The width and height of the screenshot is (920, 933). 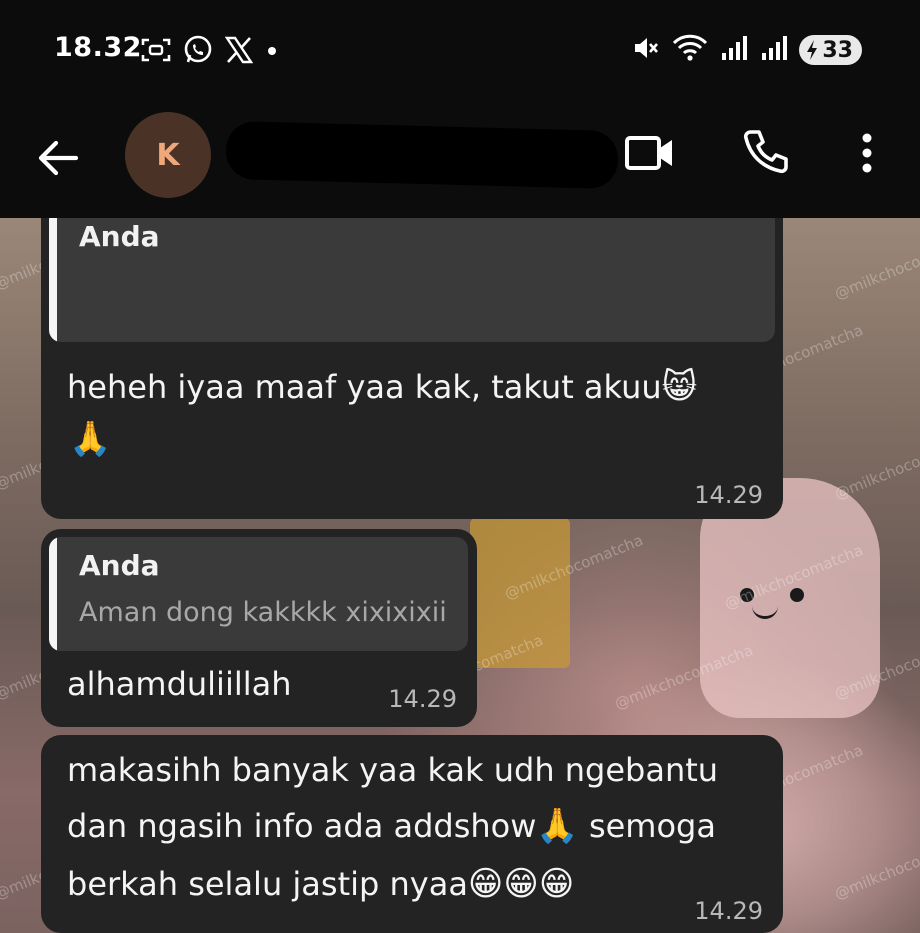 I want to click on background-card, so click(x=520, y=593).